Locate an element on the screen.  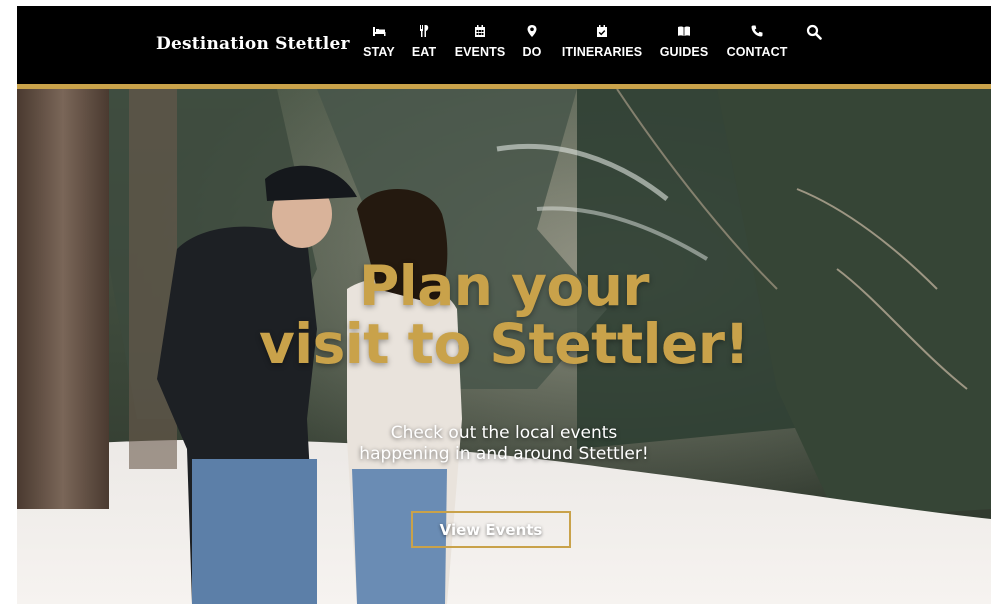
hero-title-line-2: visit to Stettler! is located at coordinates (504, 344).